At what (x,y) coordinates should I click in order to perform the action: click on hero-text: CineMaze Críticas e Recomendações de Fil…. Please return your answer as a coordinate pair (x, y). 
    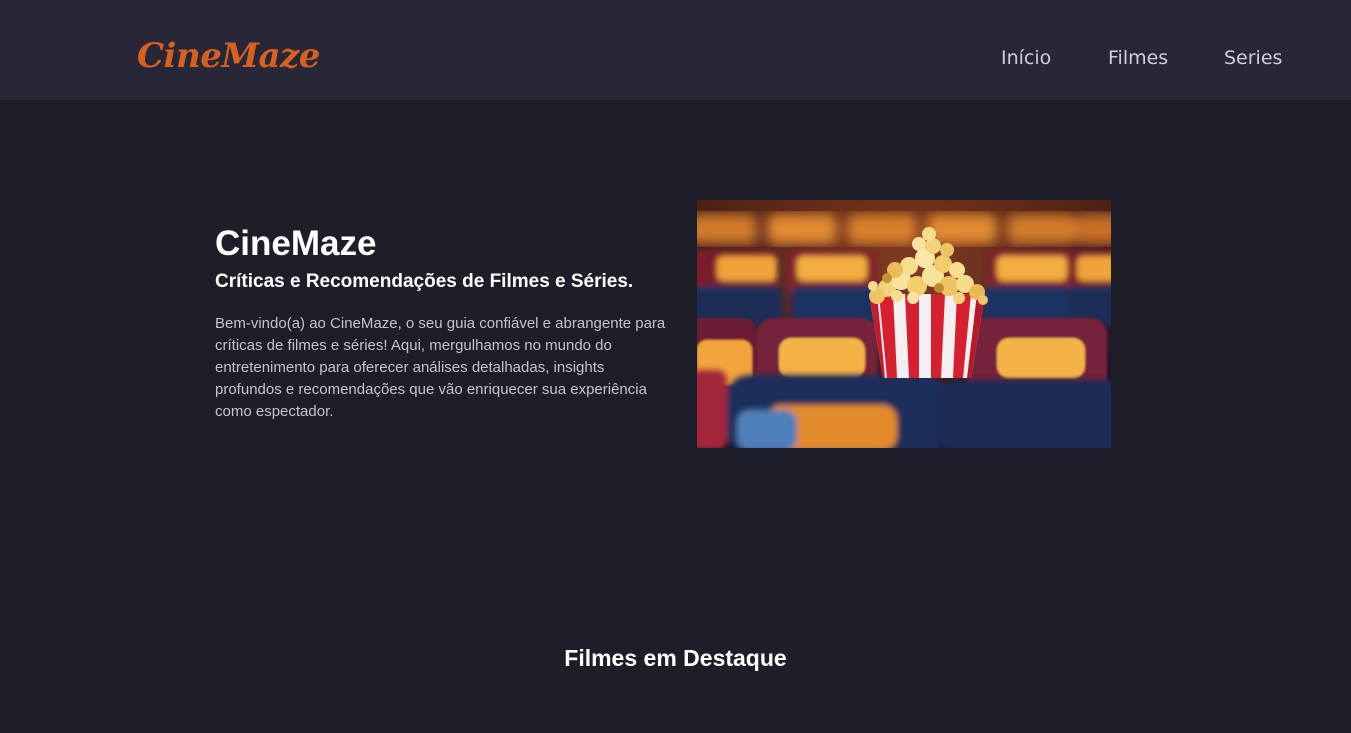
    Looking at the image, I should click on (445, 323).